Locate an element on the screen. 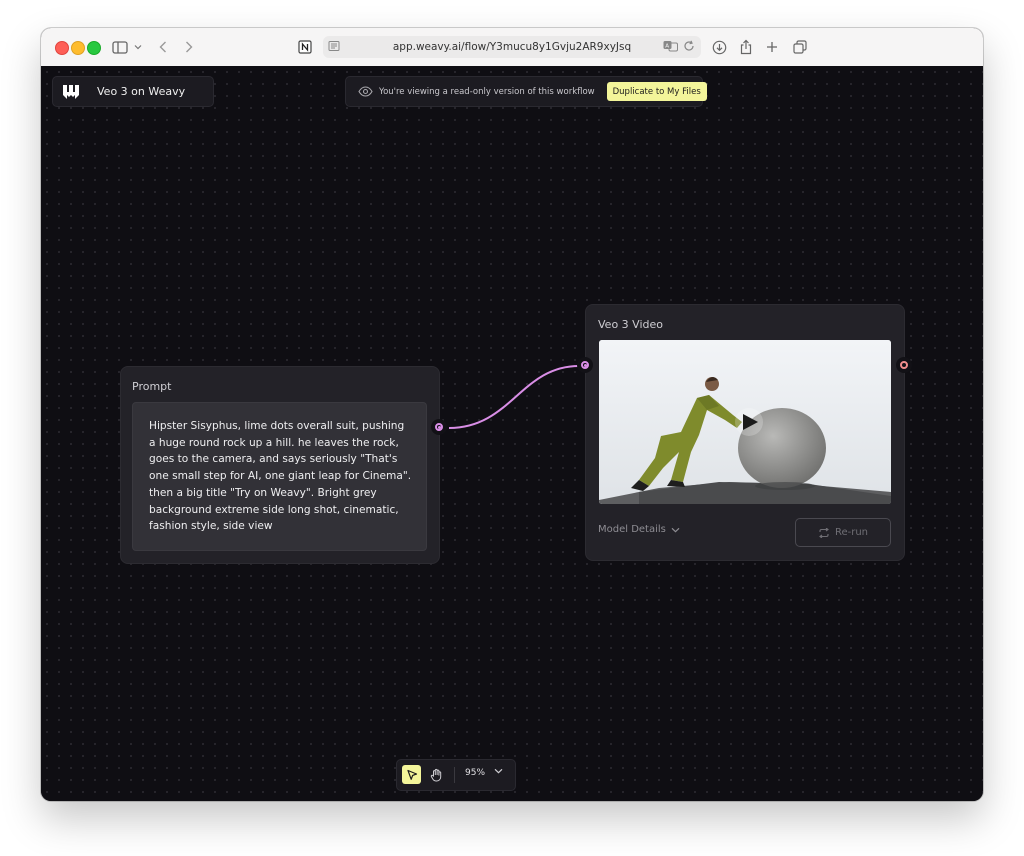 This screenshot has height=856, width=1024. select-tool-button is located at coordinates (411, 774).